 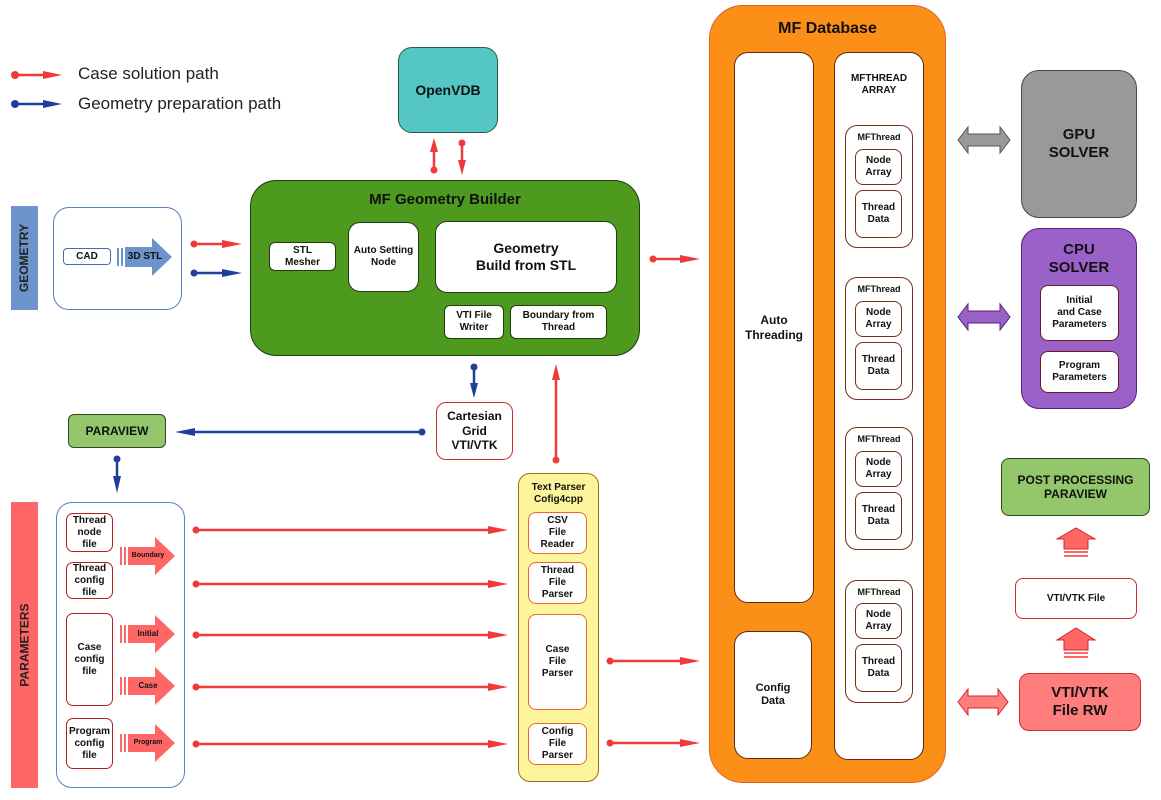 I want to click on thread-node-file-box: Thread node file, so click(x=89, y=532).